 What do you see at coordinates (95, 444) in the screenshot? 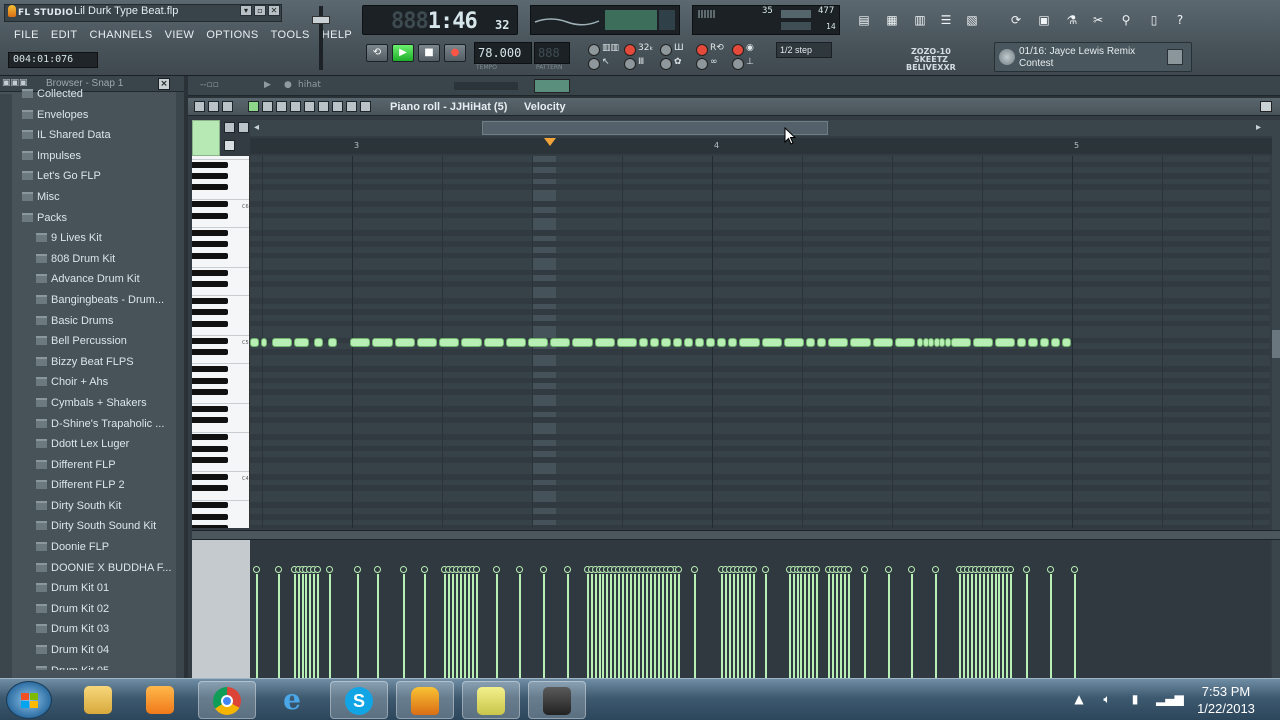
I see `browser-item-pack-10: Ddott Lex Luger` at bounding box center [95, 444].